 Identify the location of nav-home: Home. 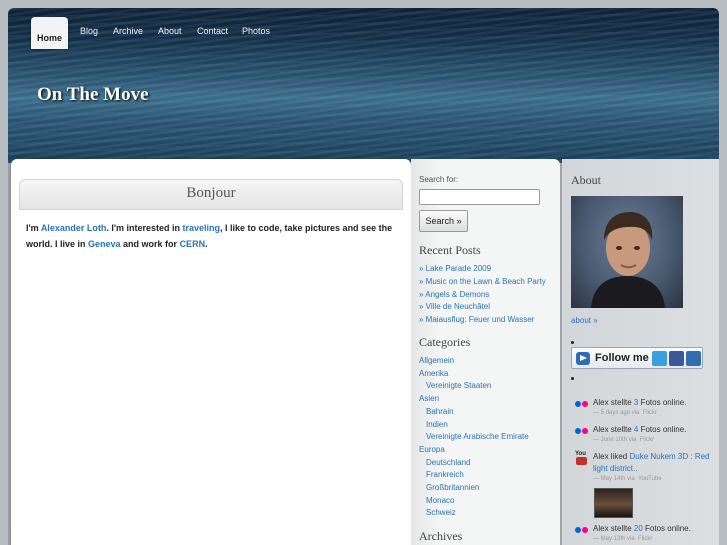
(49, 33).